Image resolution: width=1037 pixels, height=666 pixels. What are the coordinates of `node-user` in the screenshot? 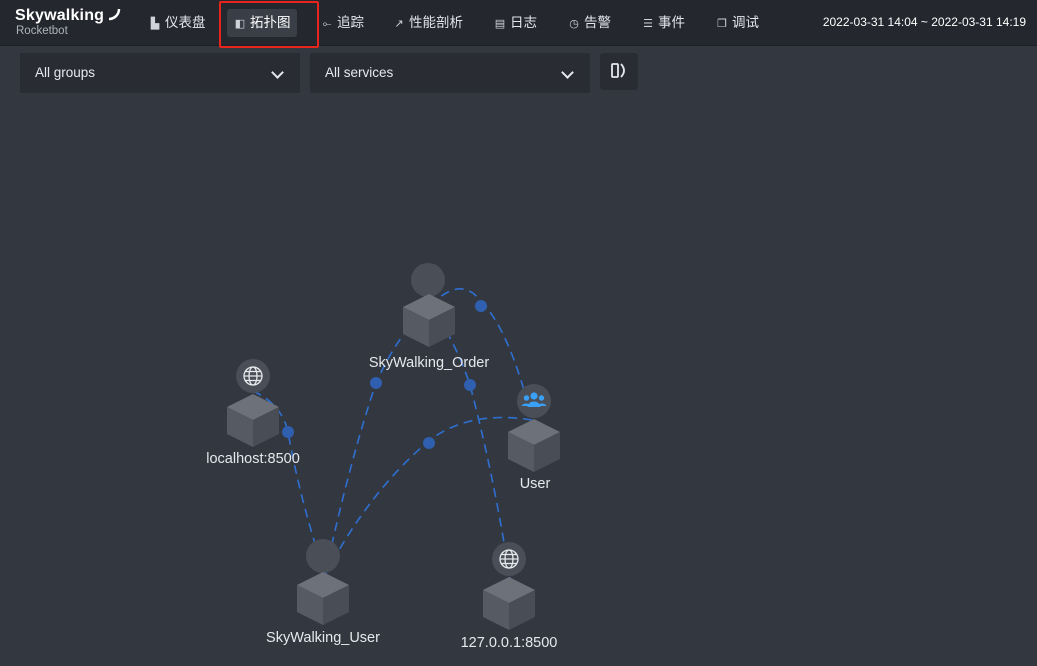 It's located at (534, 428).